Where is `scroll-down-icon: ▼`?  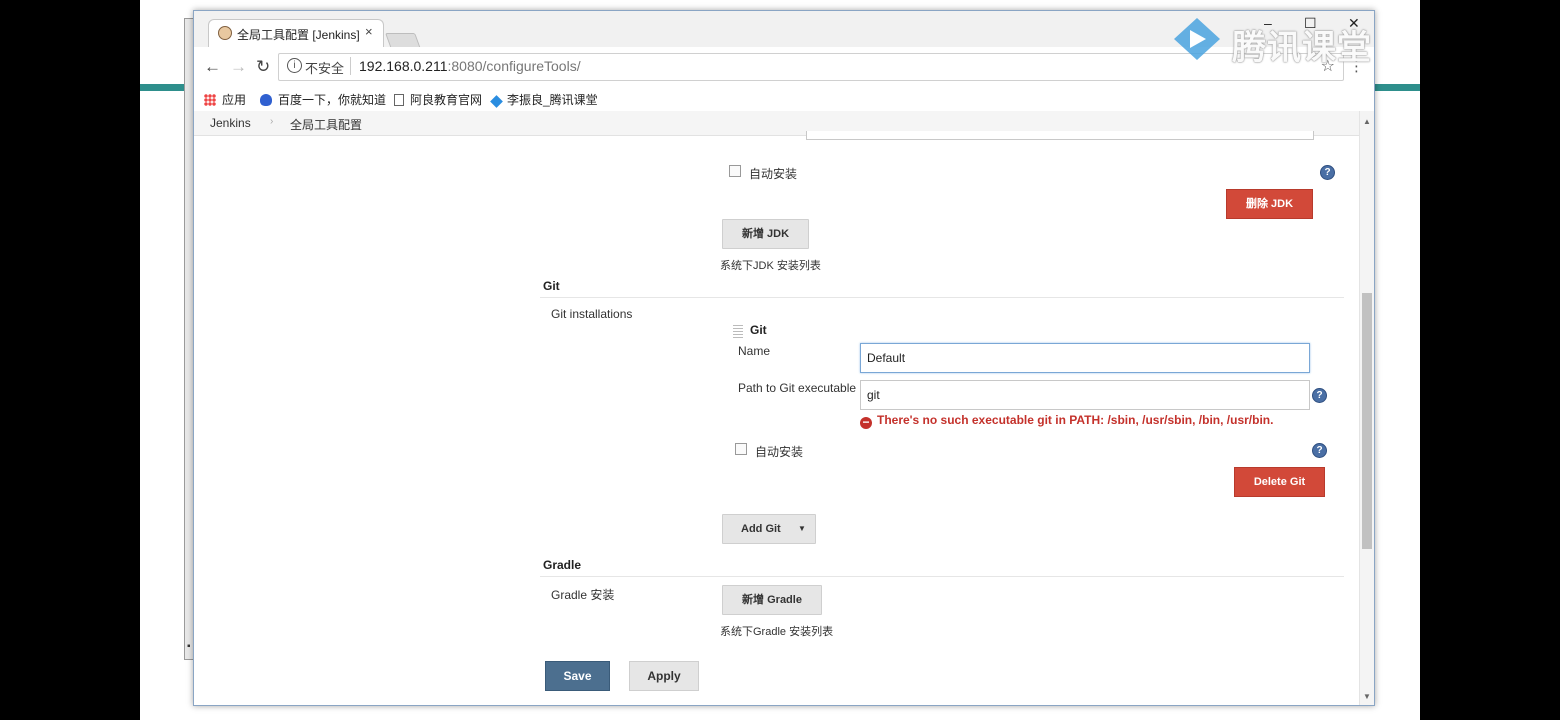
scroll-down-icon: ▼ is located at coordinates (1367, 696).